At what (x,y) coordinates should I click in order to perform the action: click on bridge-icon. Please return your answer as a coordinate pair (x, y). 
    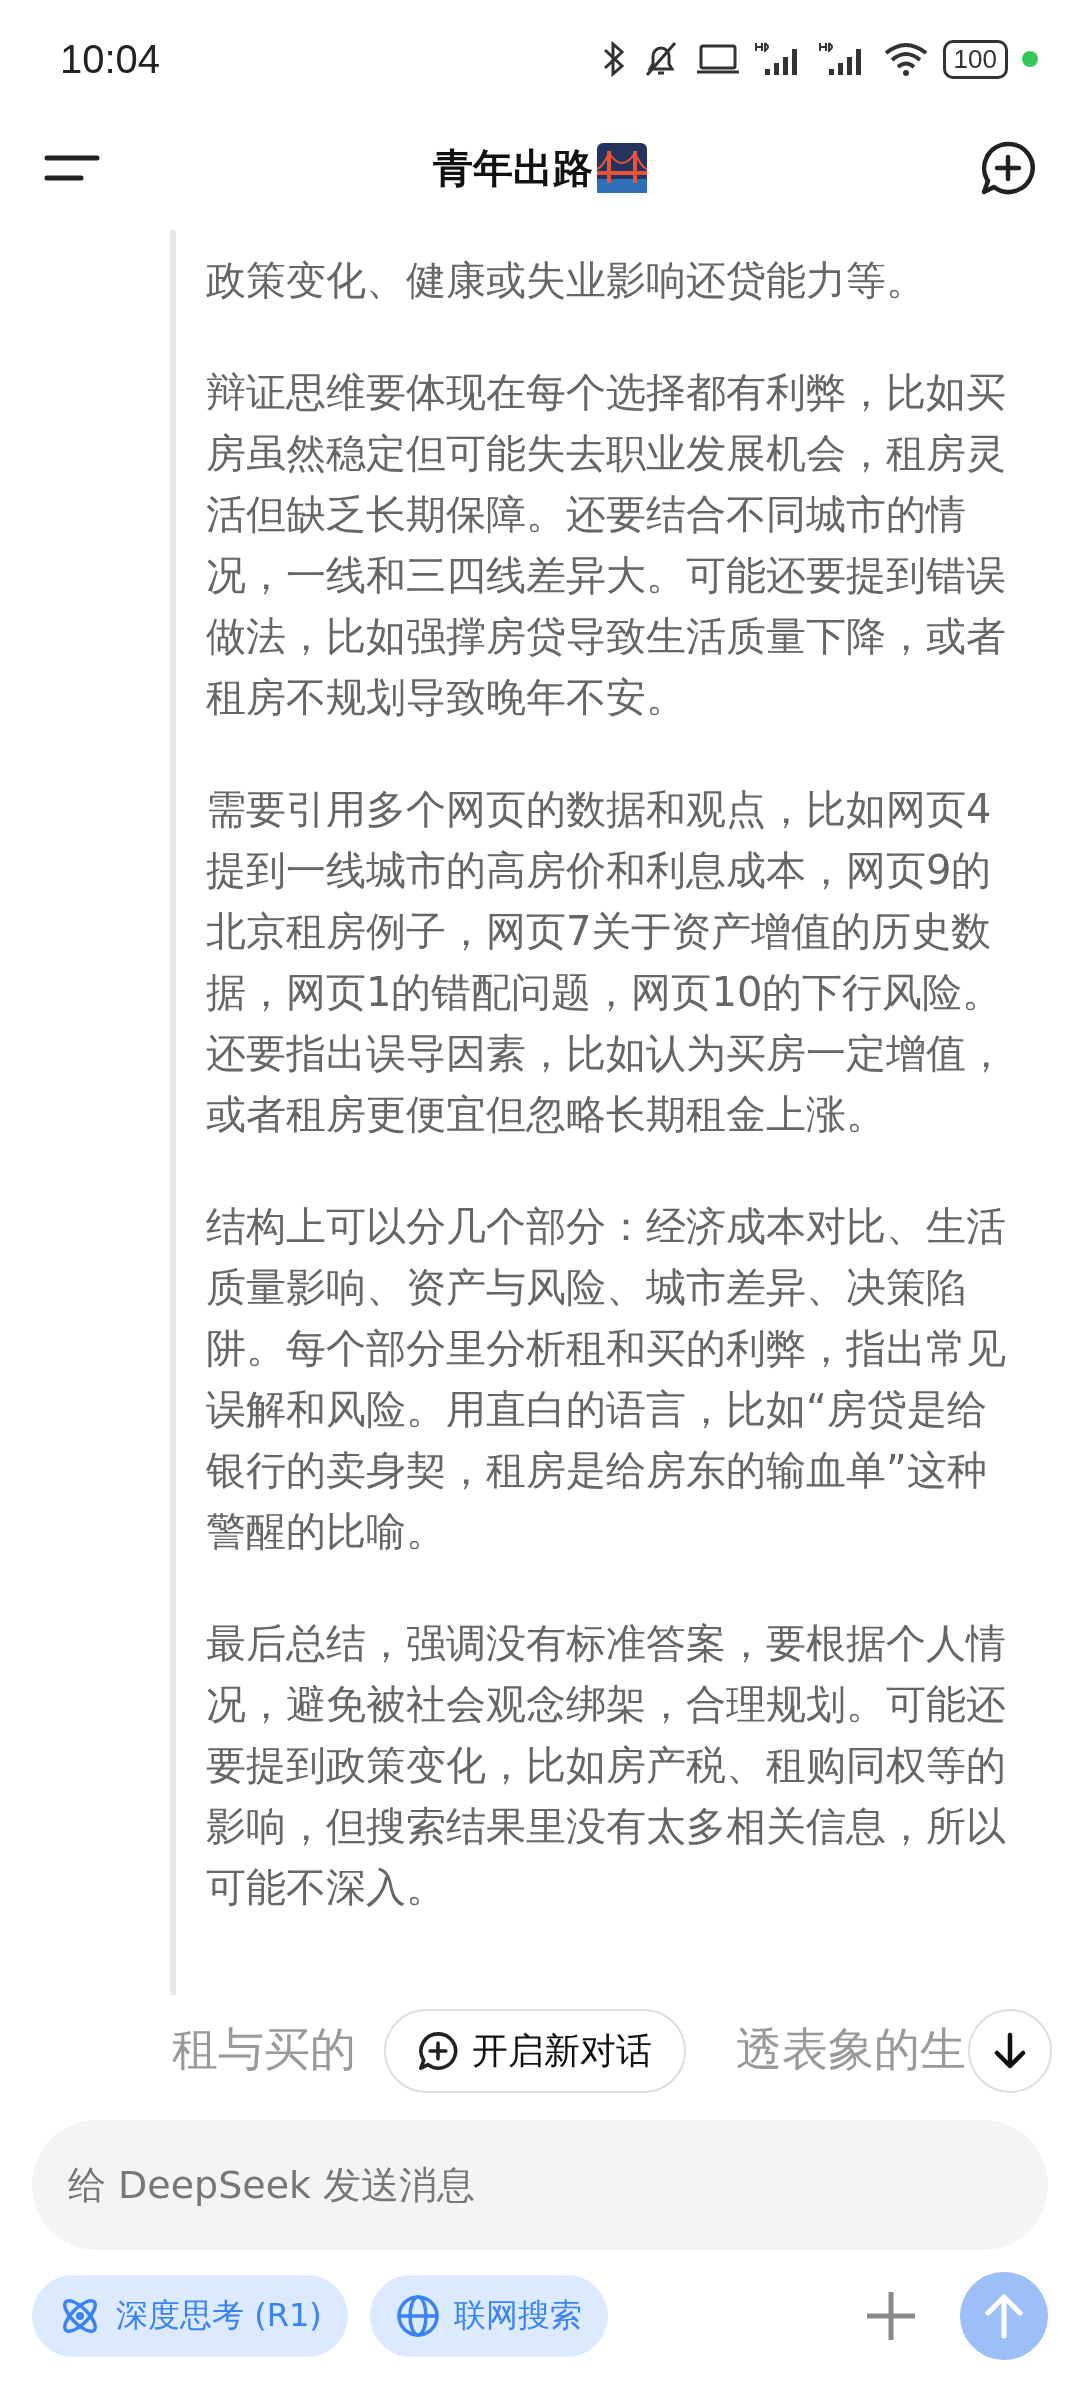
    Looking at the image, I should click on (622, 168).